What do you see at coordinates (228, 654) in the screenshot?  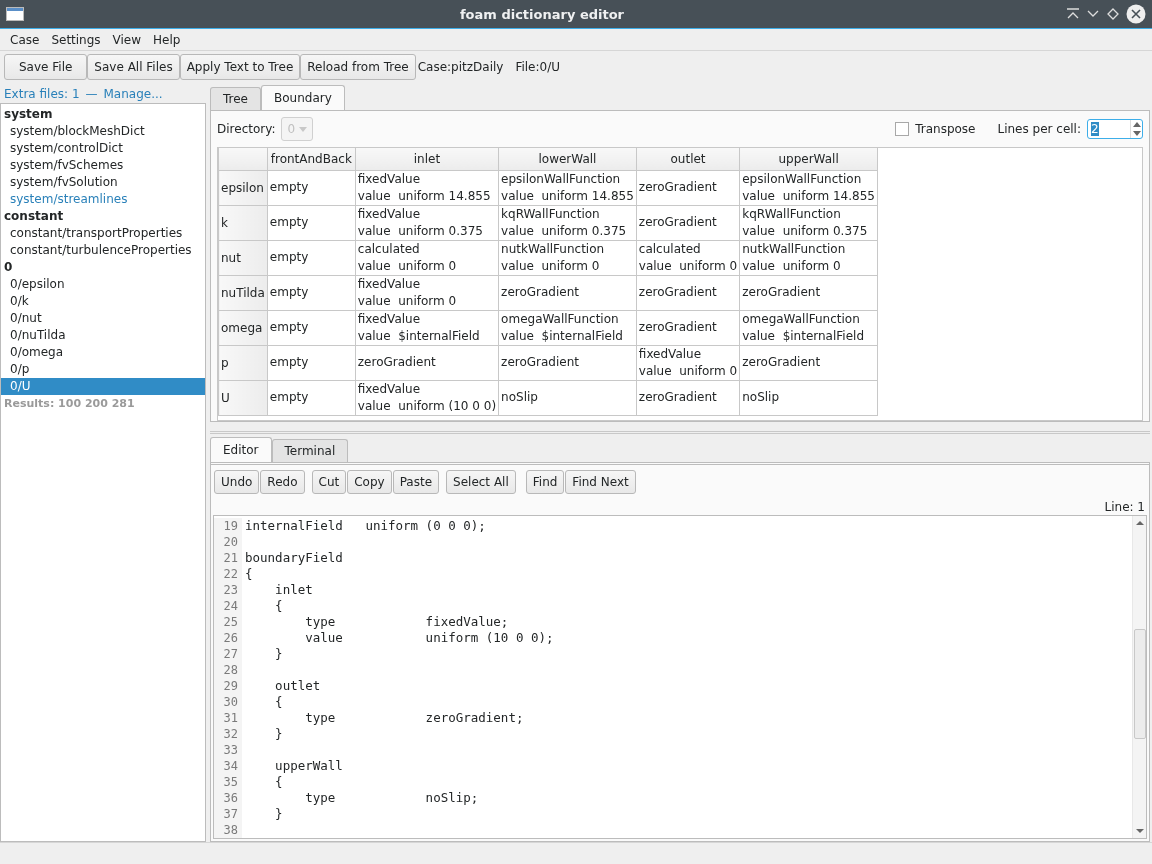 I see `line-number: 27` at bounding box center [228, 654].